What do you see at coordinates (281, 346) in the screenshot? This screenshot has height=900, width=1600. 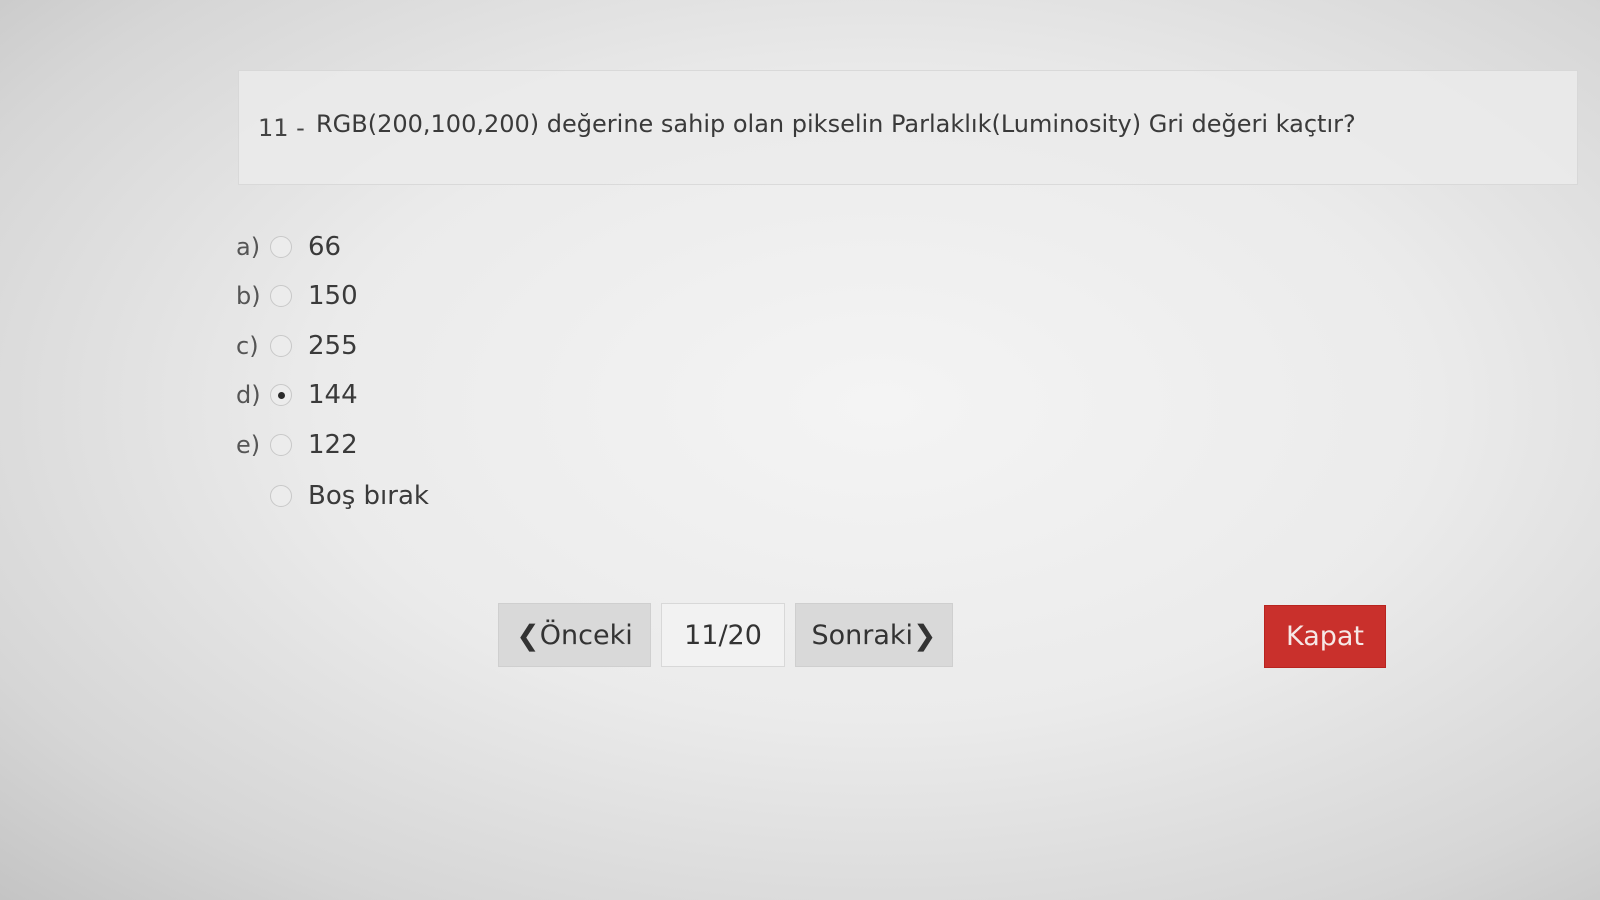 I see `radio-button-c` at bounding box center [281, 346].